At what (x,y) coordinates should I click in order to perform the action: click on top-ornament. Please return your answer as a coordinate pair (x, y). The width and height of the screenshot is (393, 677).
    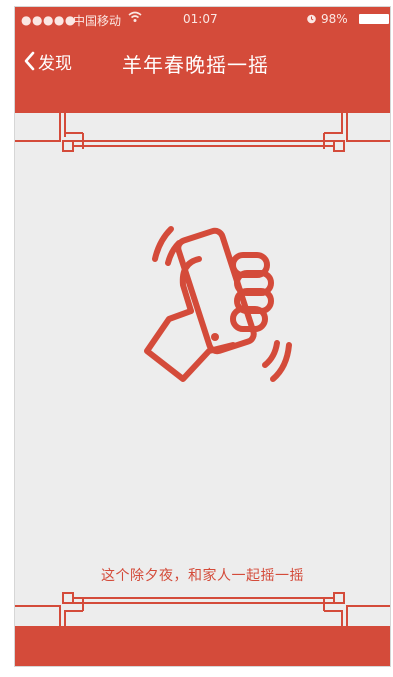
    Looking at the image, I should click on (202, 131).